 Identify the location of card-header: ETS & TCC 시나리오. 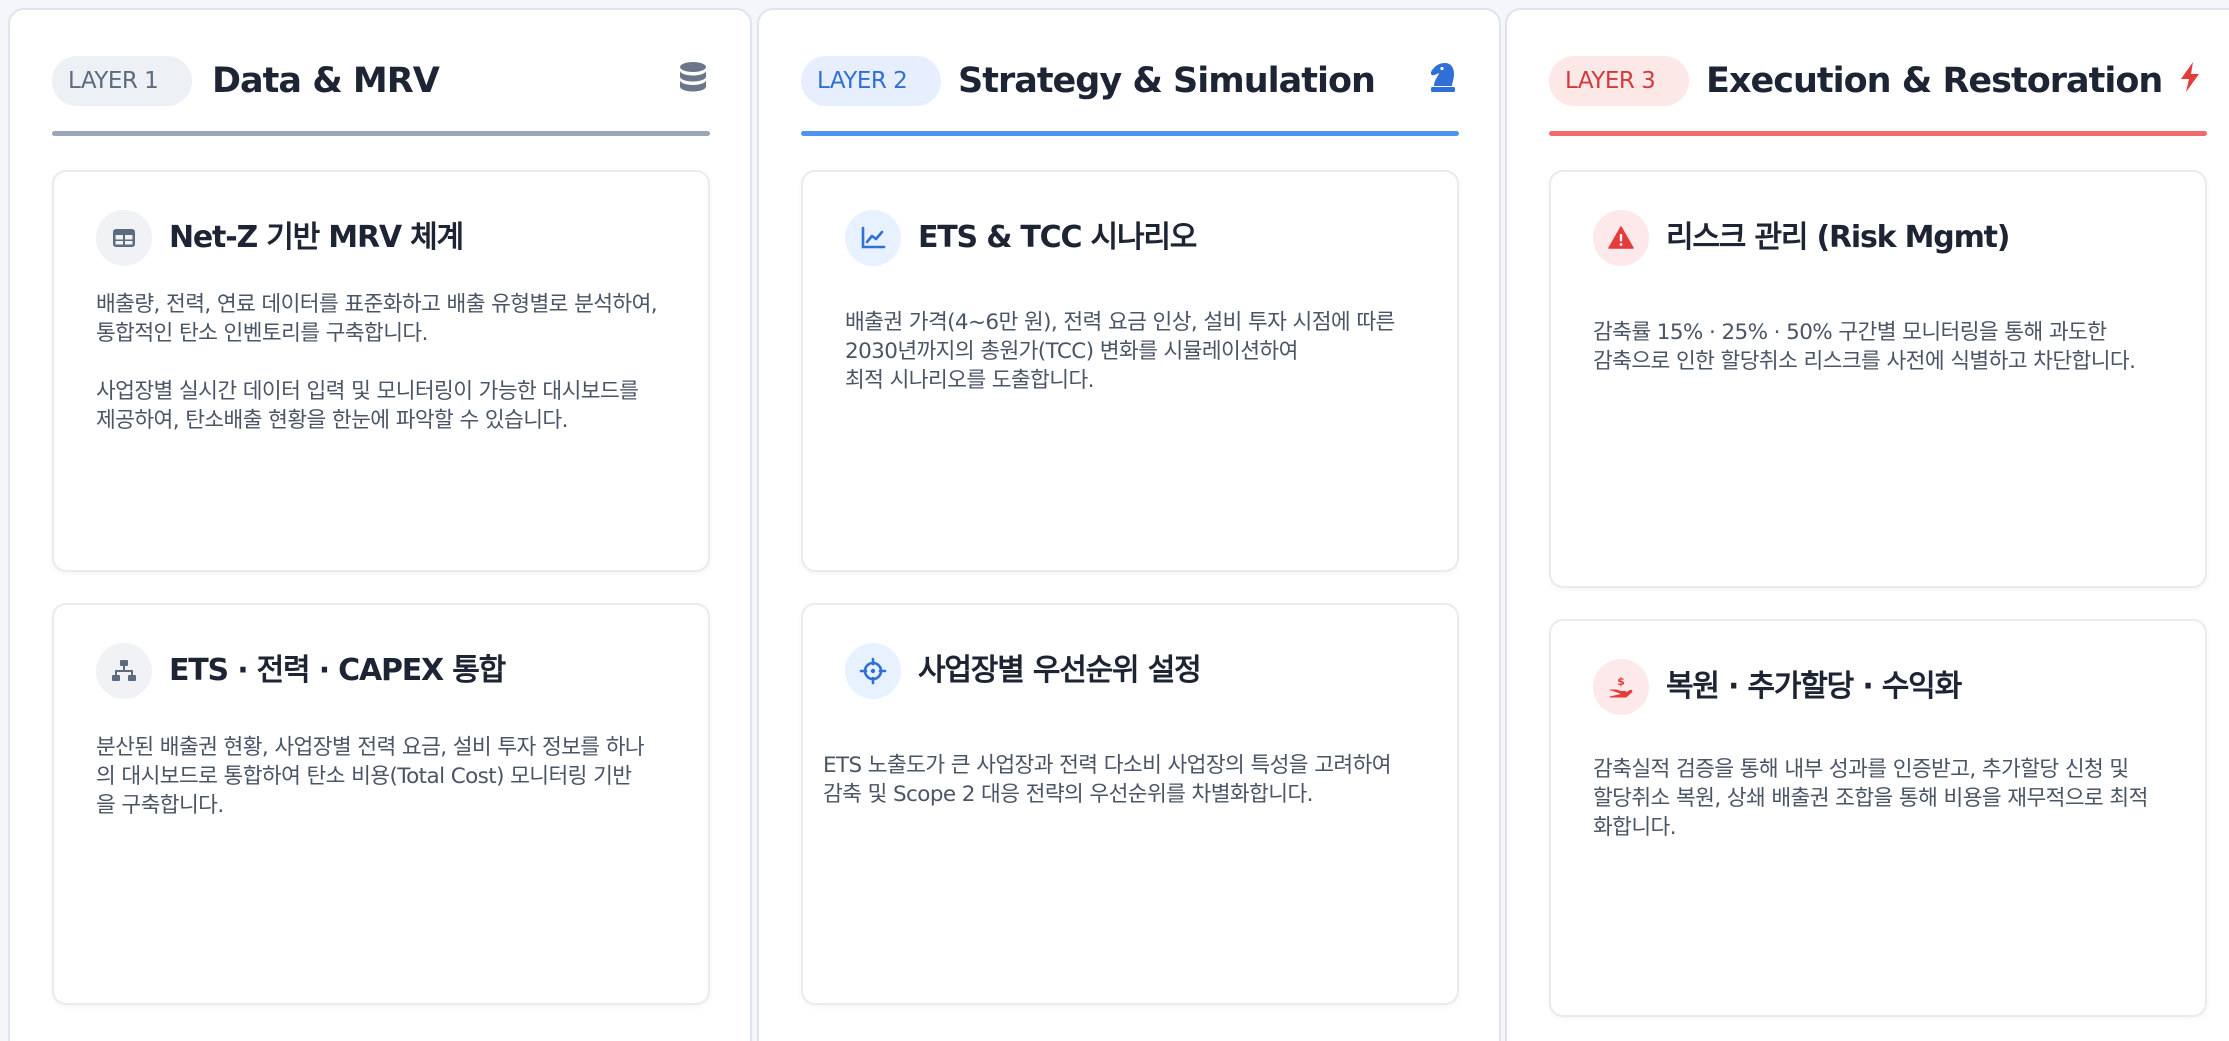
(1141, 239).